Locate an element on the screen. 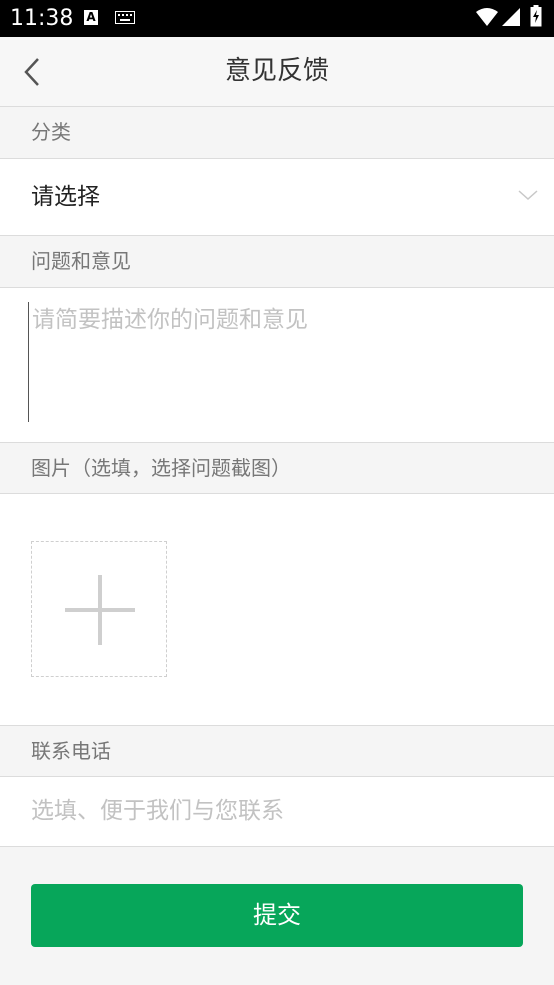 The image size is (554, 985). images-header: 图片（选填，选择问题截图） is located at coordinates (277, 468).